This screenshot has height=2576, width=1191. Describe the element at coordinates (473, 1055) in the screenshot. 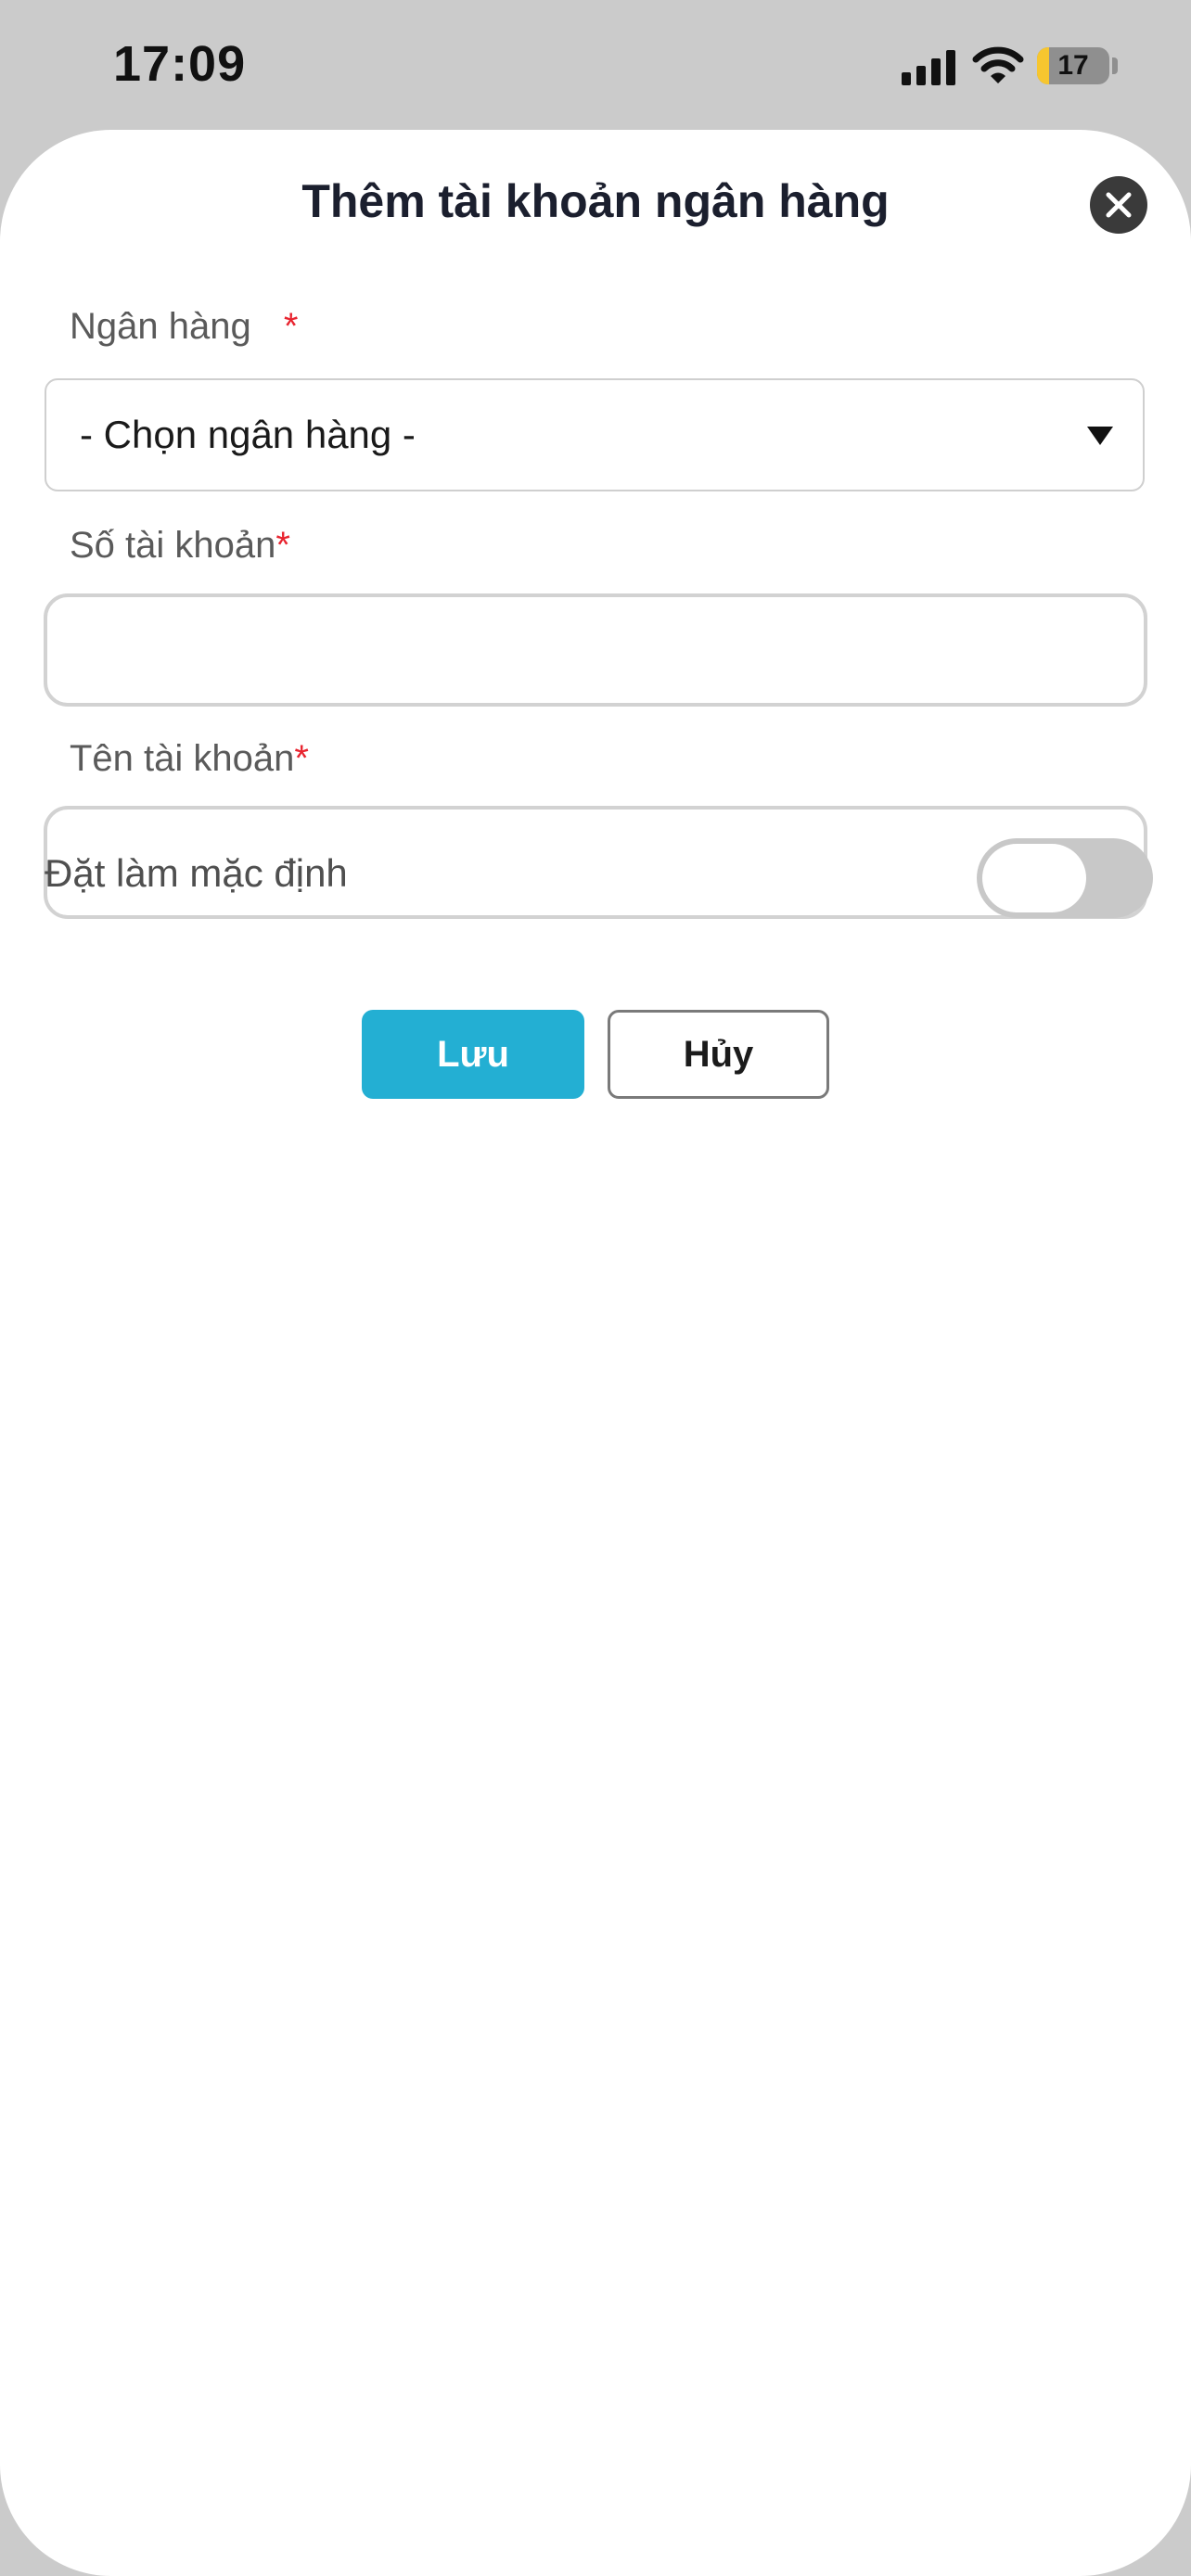

I see `save-button: Lưu` at that location.